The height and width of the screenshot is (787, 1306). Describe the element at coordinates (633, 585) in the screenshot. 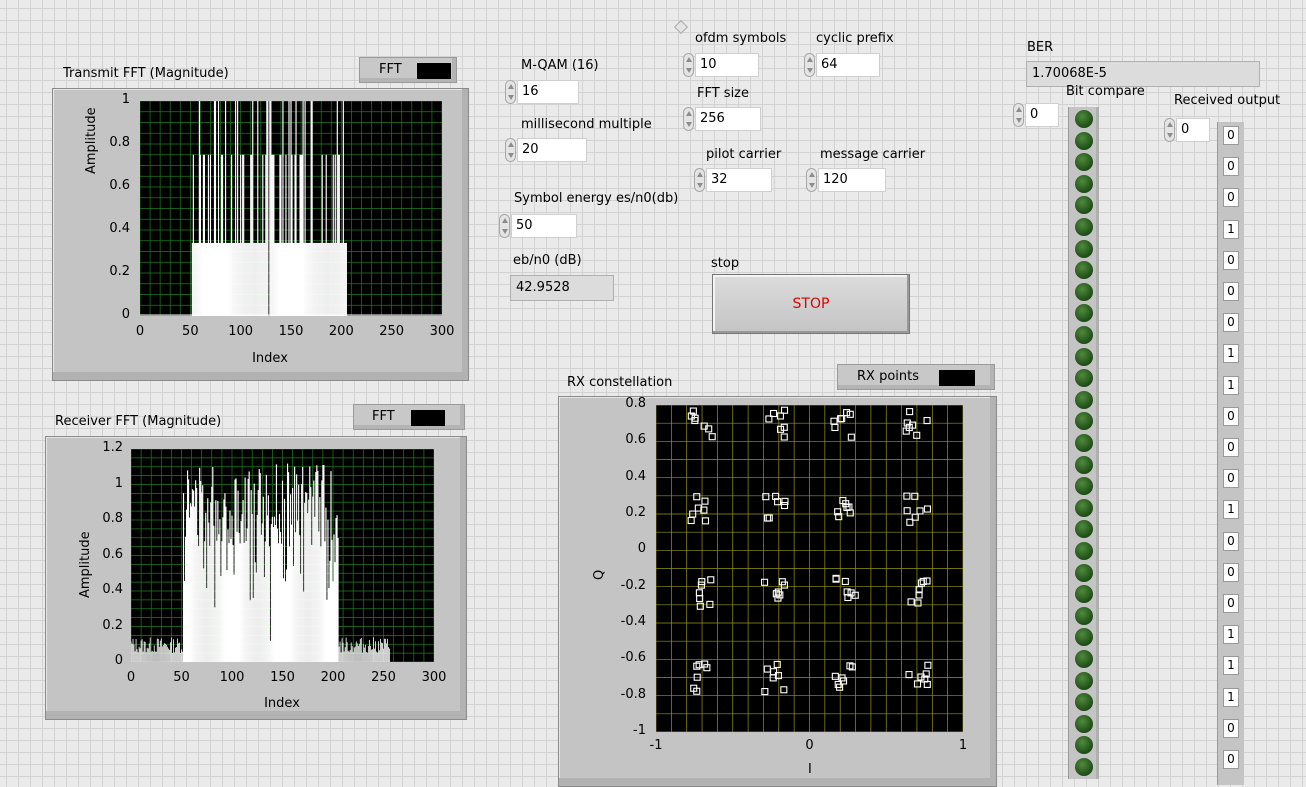

I see `y-tick-label: -0.2` at that location.